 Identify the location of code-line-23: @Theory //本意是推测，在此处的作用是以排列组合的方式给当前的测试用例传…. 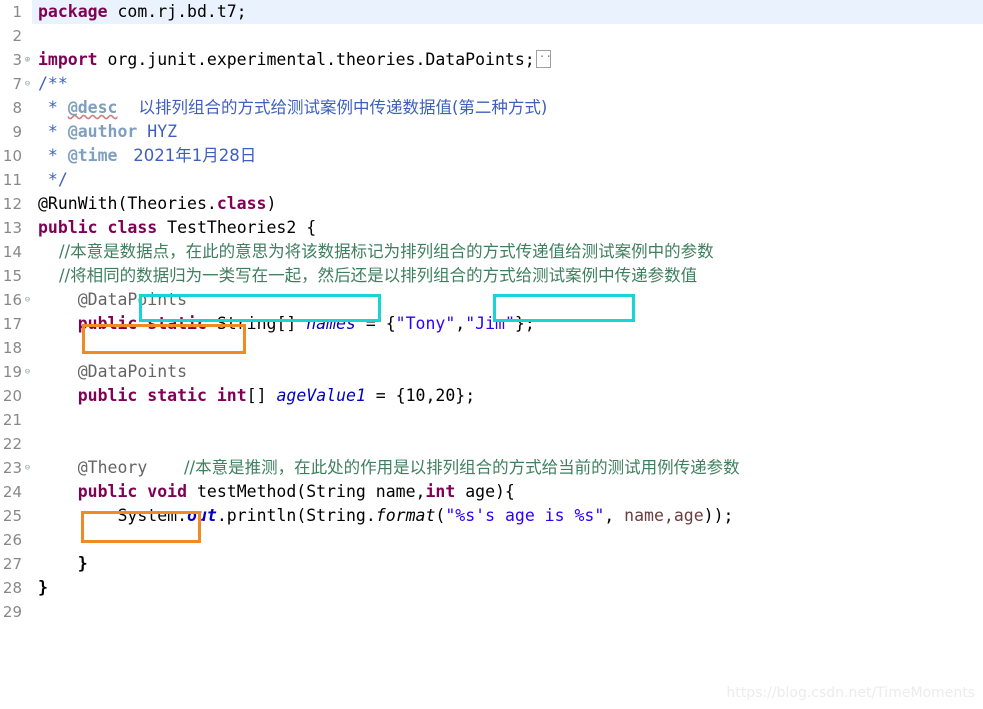
(507, 468).